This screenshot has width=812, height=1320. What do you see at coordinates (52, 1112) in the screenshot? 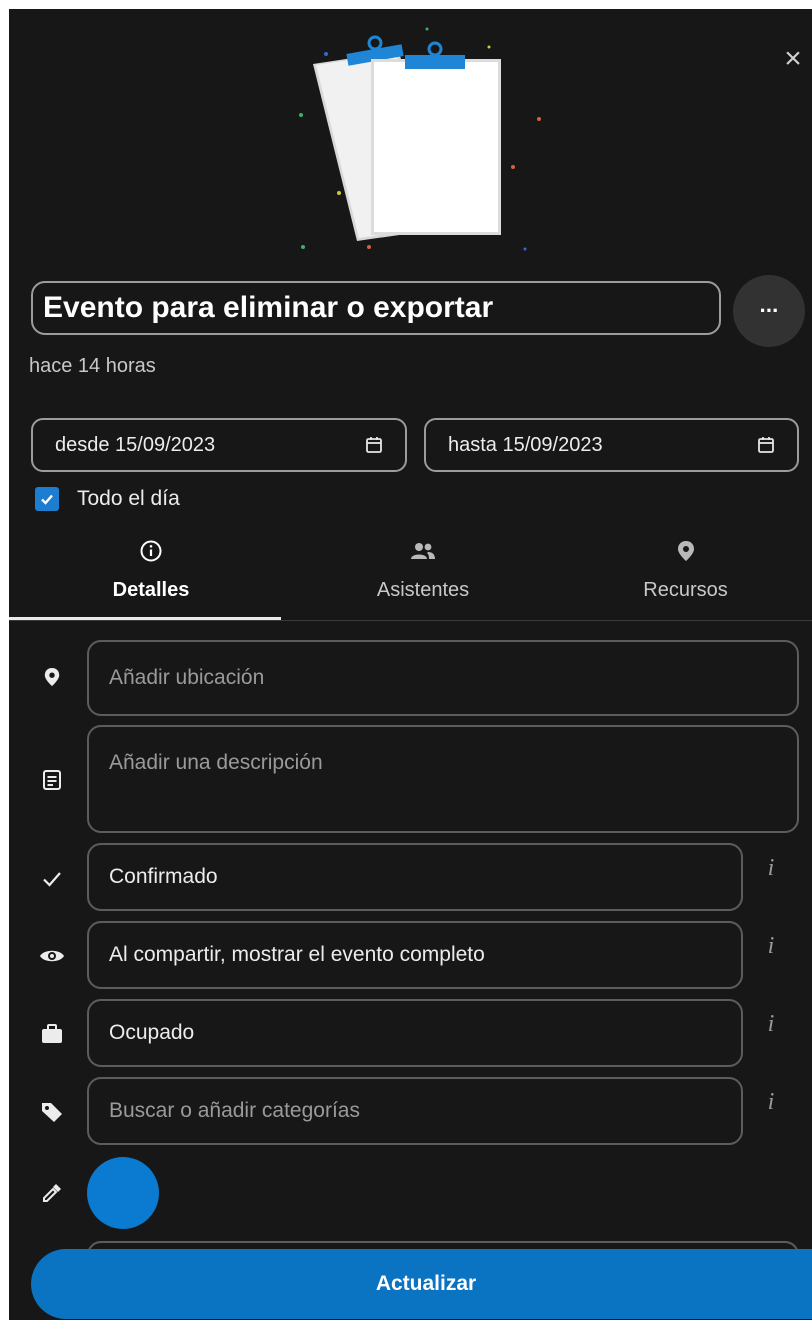
I see `tag-icon` at bounding box center [52, 1112].